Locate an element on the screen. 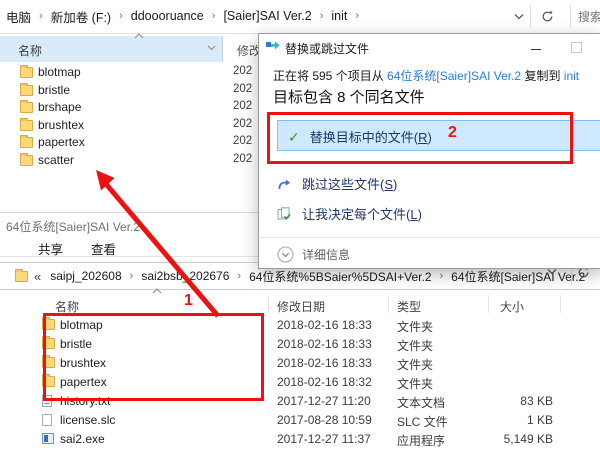  list-item: bristle 202 is located at coordinates (129, 91).